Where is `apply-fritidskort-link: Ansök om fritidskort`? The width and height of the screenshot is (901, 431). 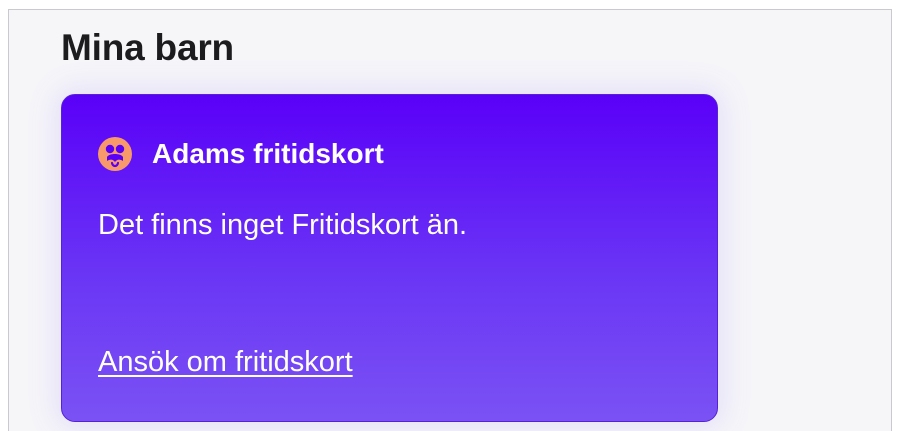 apply-fritidskort-link: Ansök om fritidskort is located at coordinates (225, 362).